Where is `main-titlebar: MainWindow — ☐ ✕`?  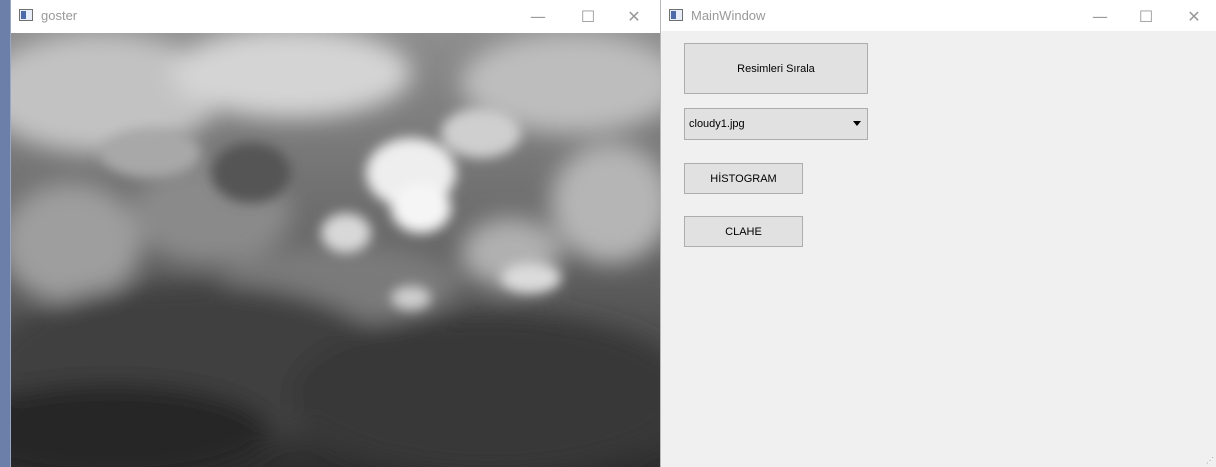 main-titlebar: MainWindow — ☐ ✕ is located at coordinates (938, 16).